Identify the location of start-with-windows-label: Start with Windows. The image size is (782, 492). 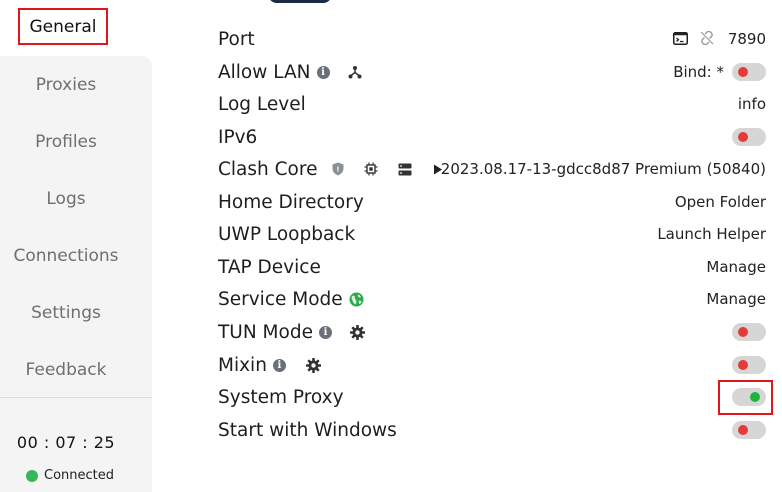
(307, 430).